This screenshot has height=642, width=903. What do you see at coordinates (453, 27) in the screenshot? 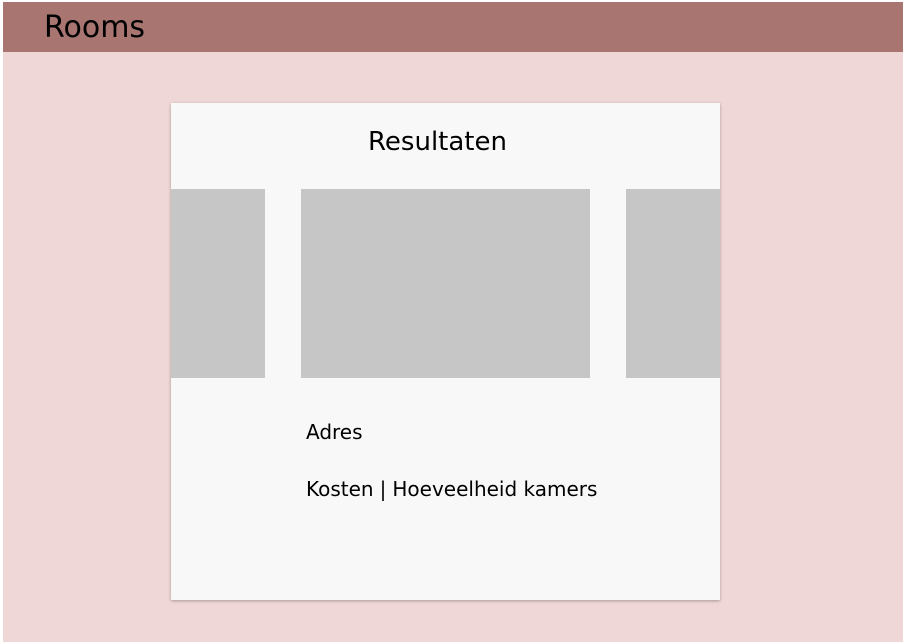
I see `app-header: Rooms` at bounding box center [453, 27].